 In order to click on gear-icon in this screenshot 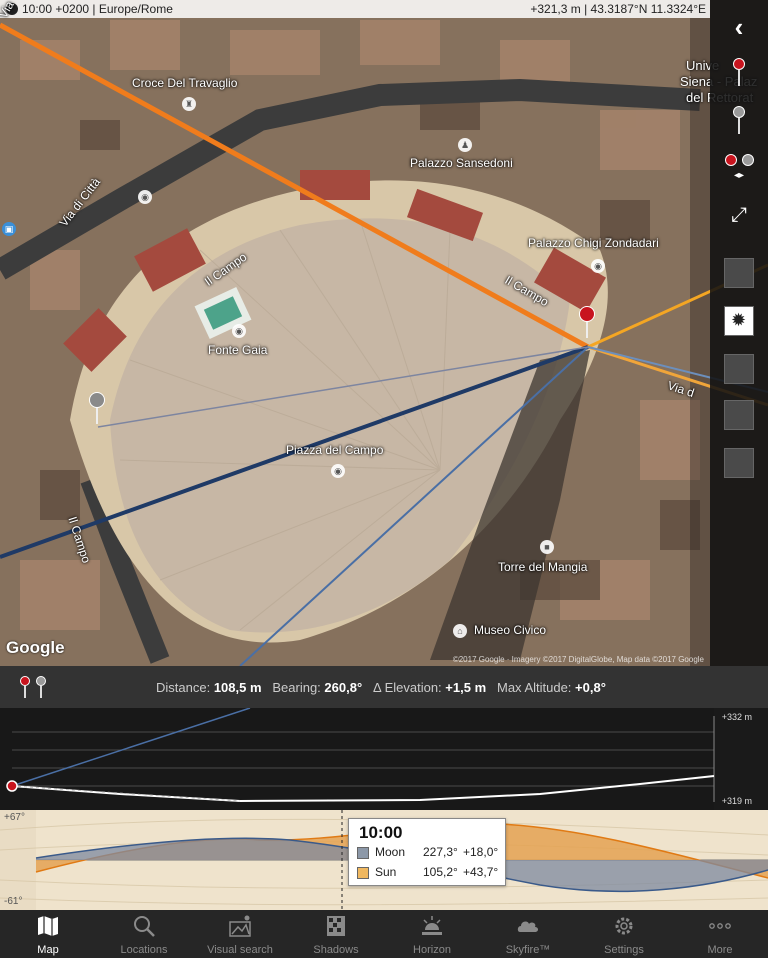, I will do `click(624, 926)`.